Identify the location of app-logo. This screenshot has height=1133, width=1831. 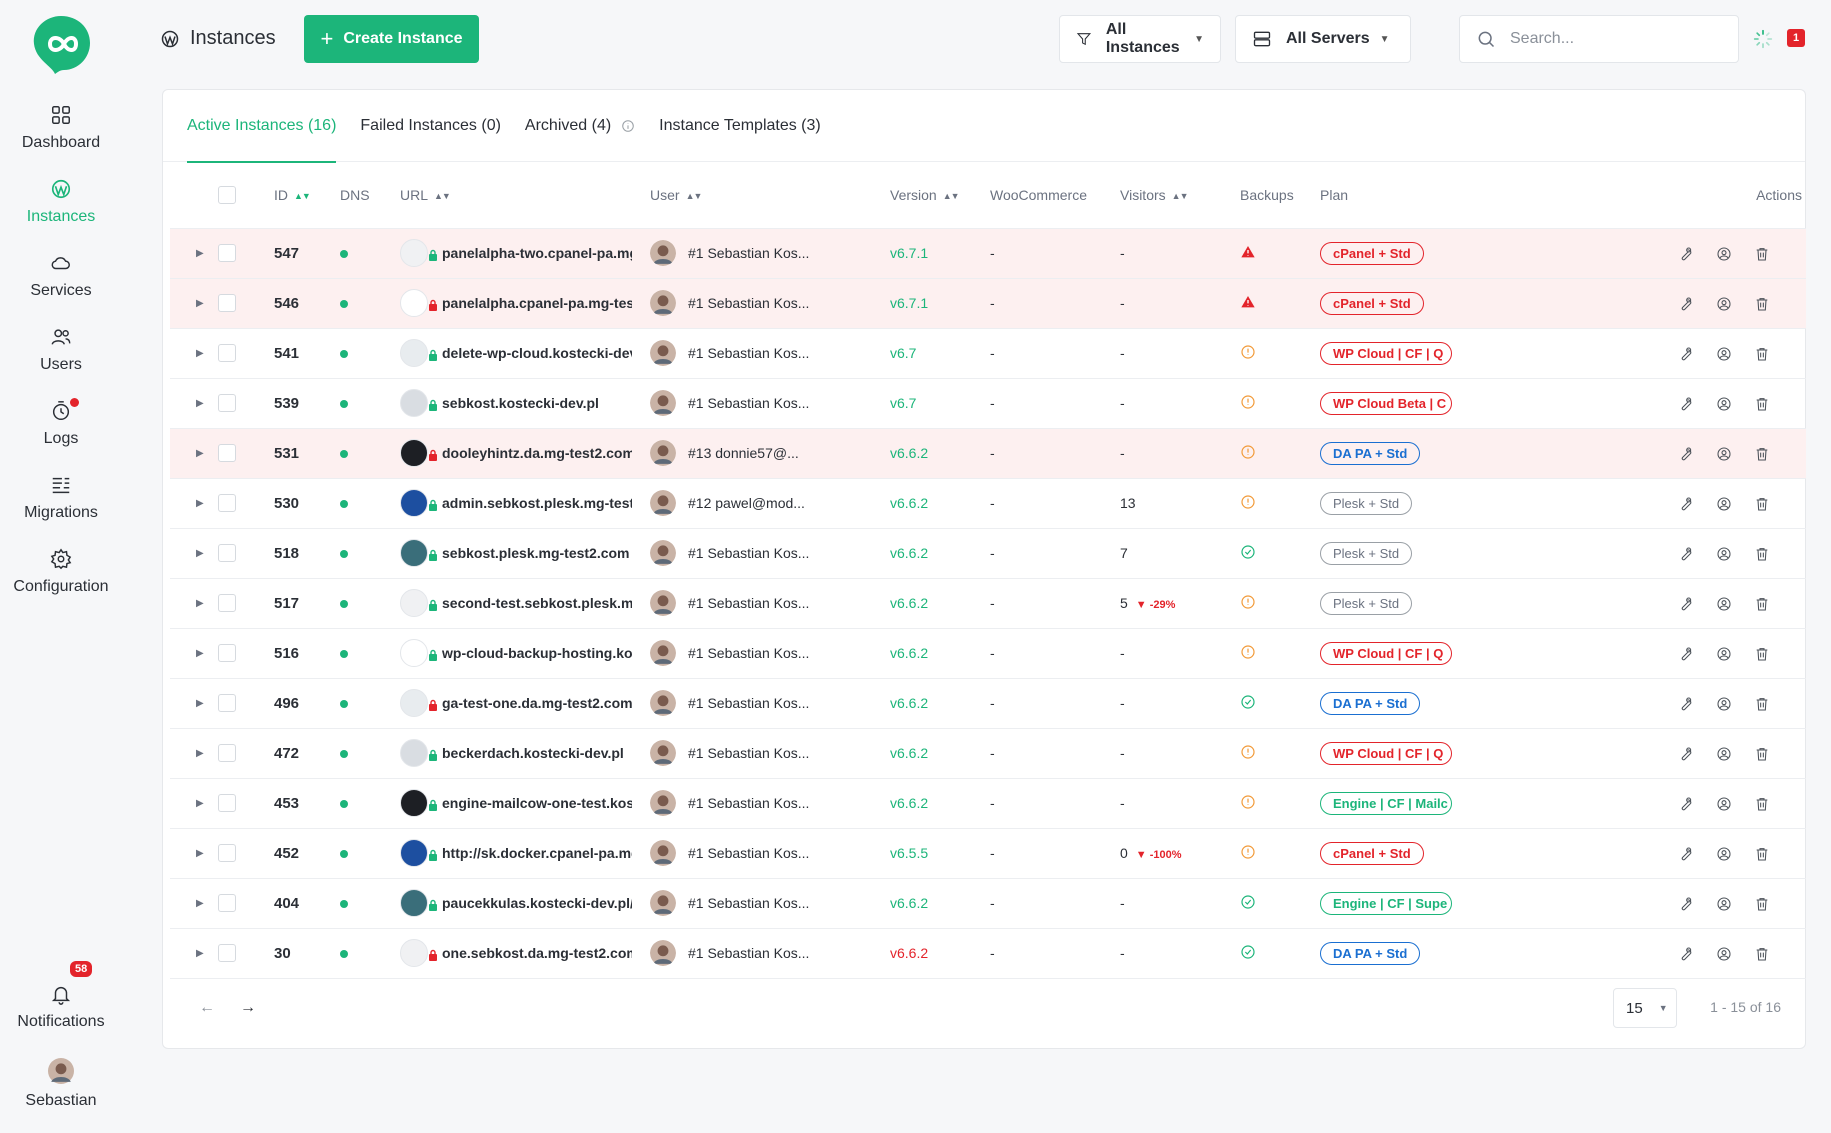
(61, 44).